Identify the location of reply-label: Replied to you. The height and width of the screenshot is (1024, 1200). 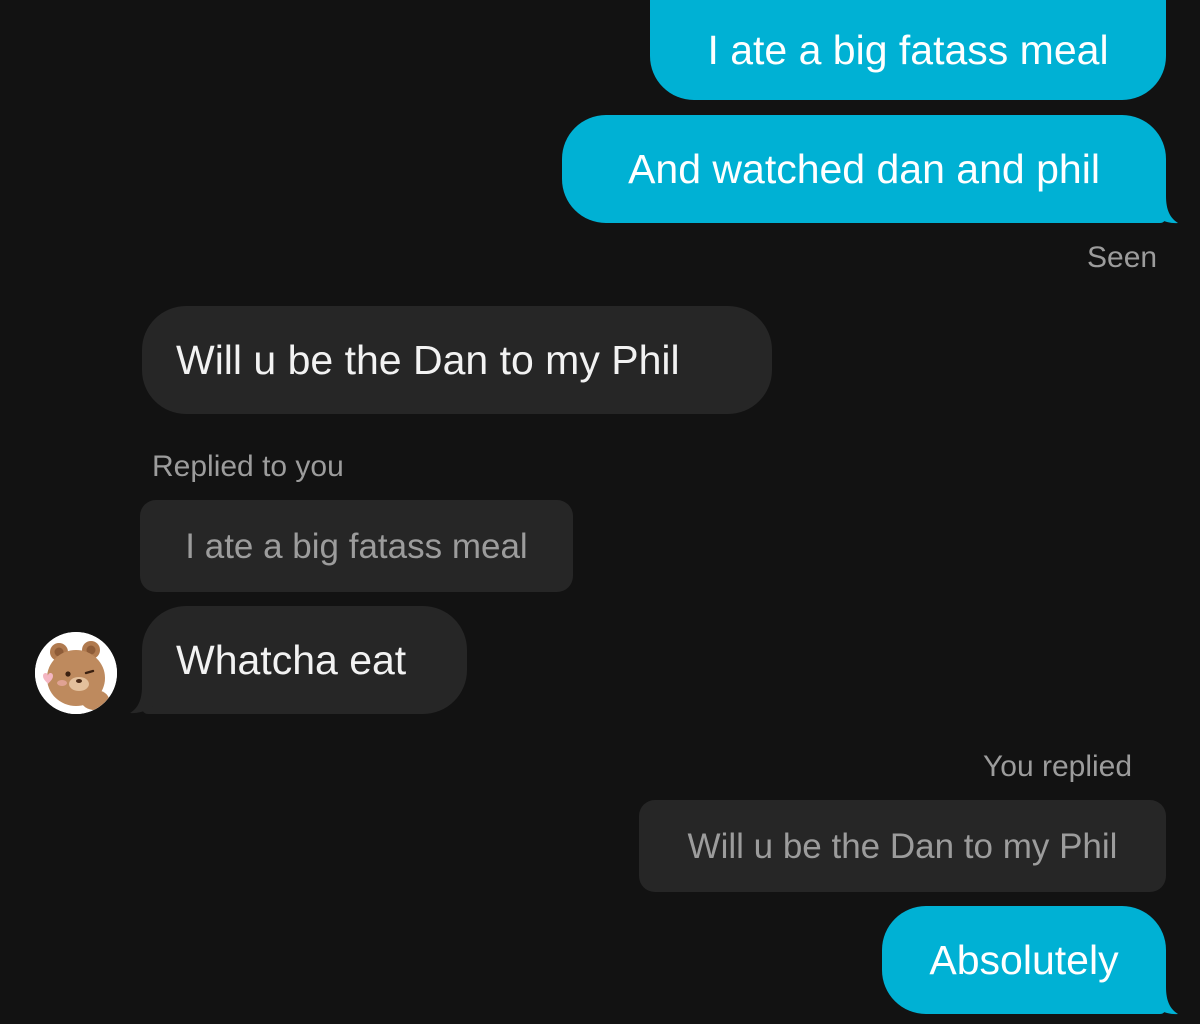
(248, 466).